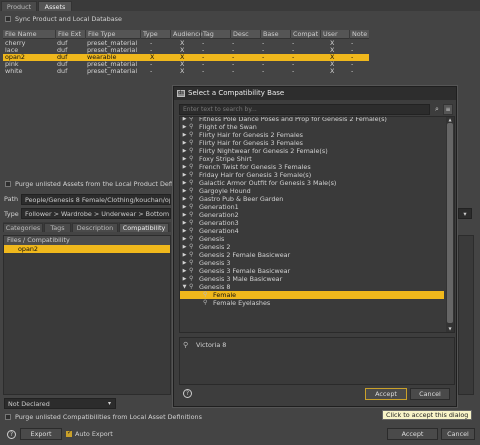 Image resolution: width=480 pixels, height=445 pixels. I want to click on auto-export-checkbox, so click(69, 433).